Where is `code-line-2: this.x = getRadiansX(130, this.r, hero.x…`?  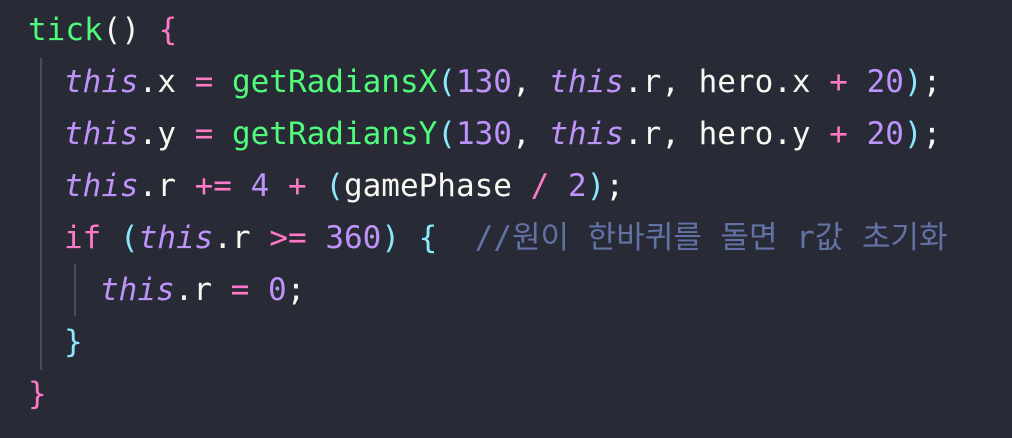 code-line-2: this.x = getRadiansX(130, this.r, hero.x… is located at coordinates (502, 82).